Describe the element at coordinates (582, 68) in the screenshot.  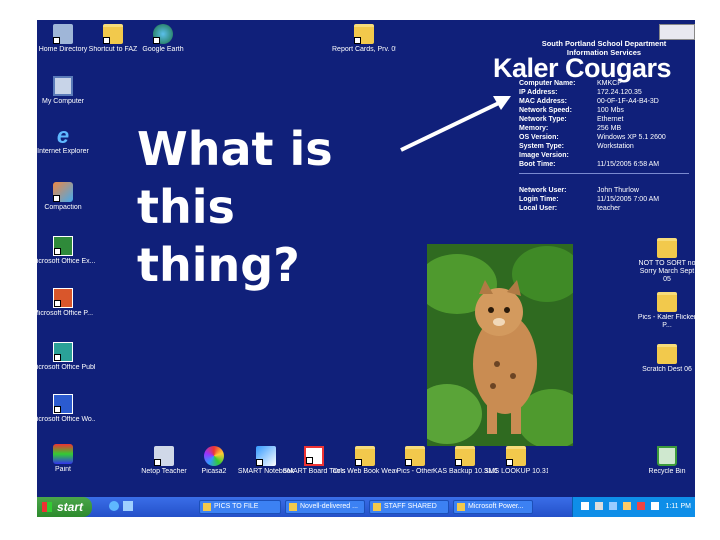
I see `brand-logo-text: Kaler Cougars` at that location.